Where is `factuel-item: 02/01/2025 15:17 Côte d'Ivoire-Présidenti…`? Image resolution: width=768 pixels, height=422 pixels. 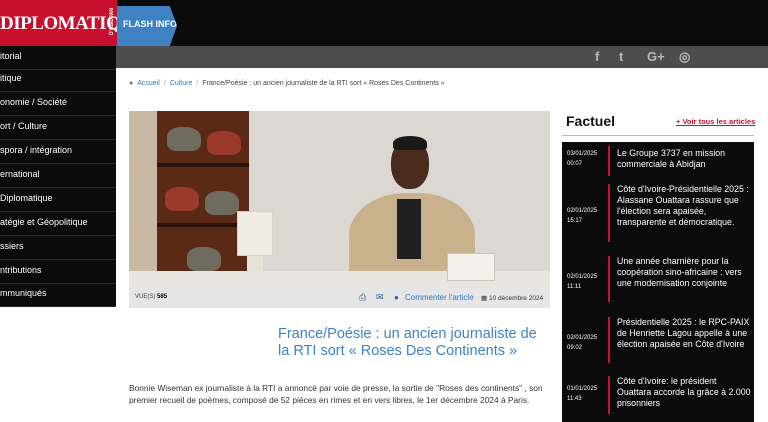
factuel-item: 02/01/2025 15:17 Côte d'Ivoire-Présidenti… is located at coordinates (658, 215).